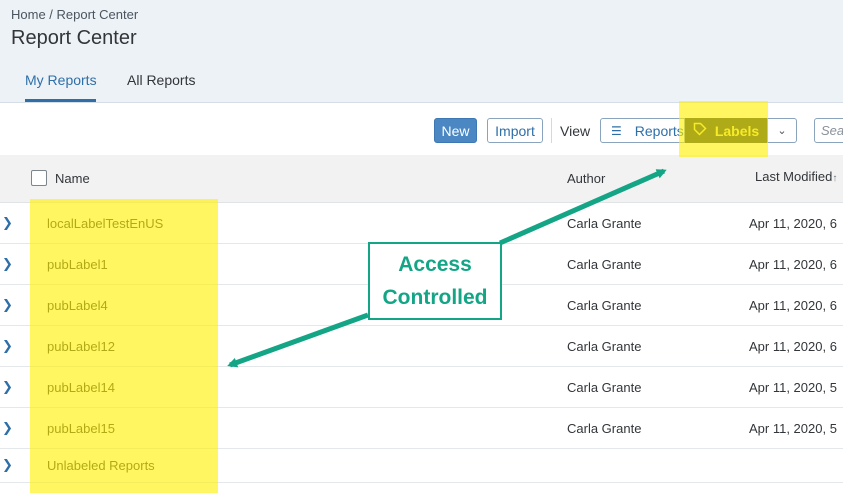  Describe the element at coordinates (582, 207) in the screenshot. I see `arrow-to-labels` at that location.